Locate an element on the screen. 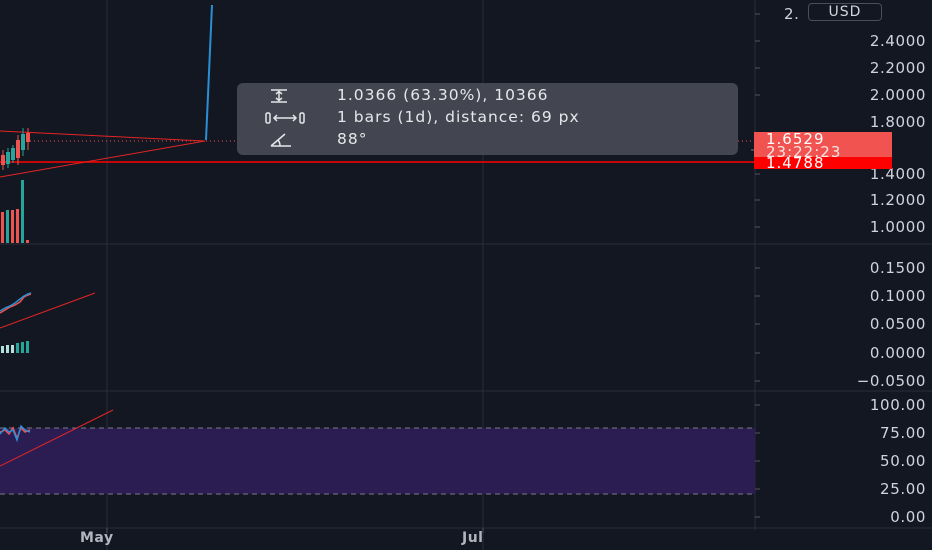 The image size is (932, 550). rsi-band is located at coordinates (377, 461).